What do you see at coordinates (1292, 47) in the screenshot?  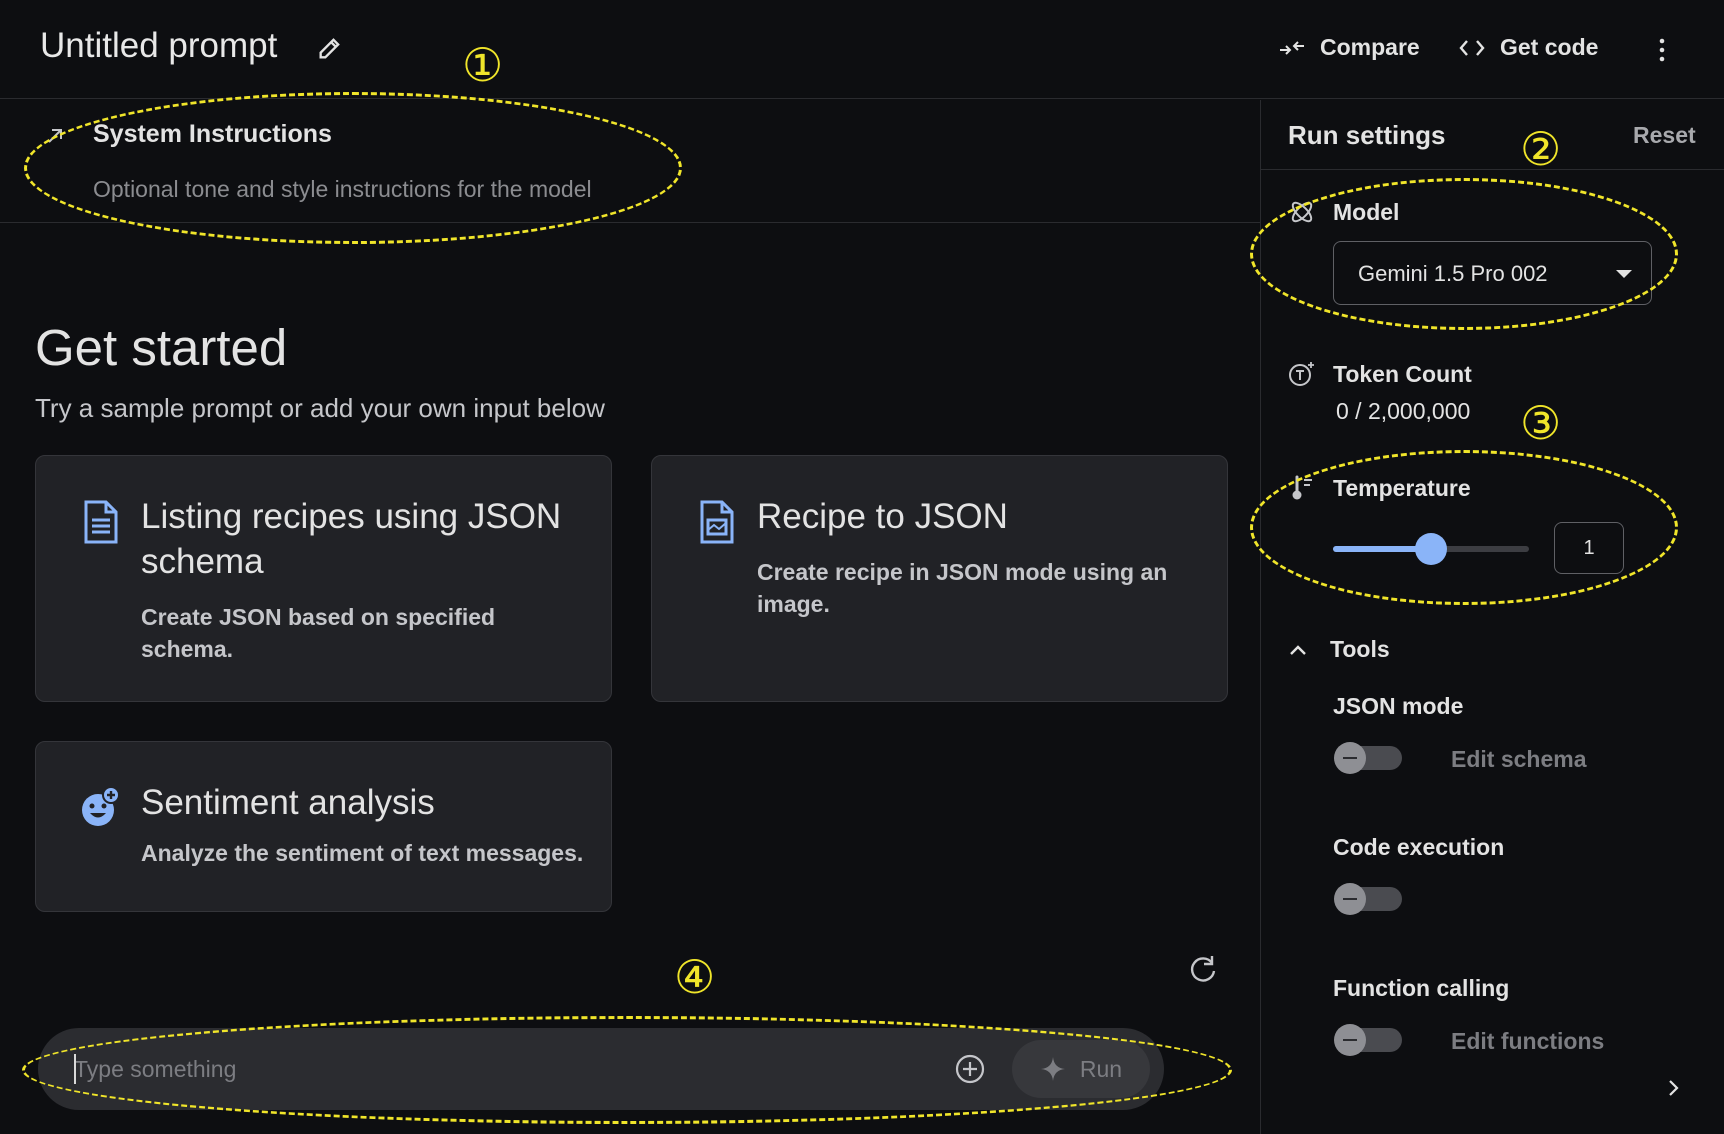 I see `compare-icon` at bounding box center [1292, 47].